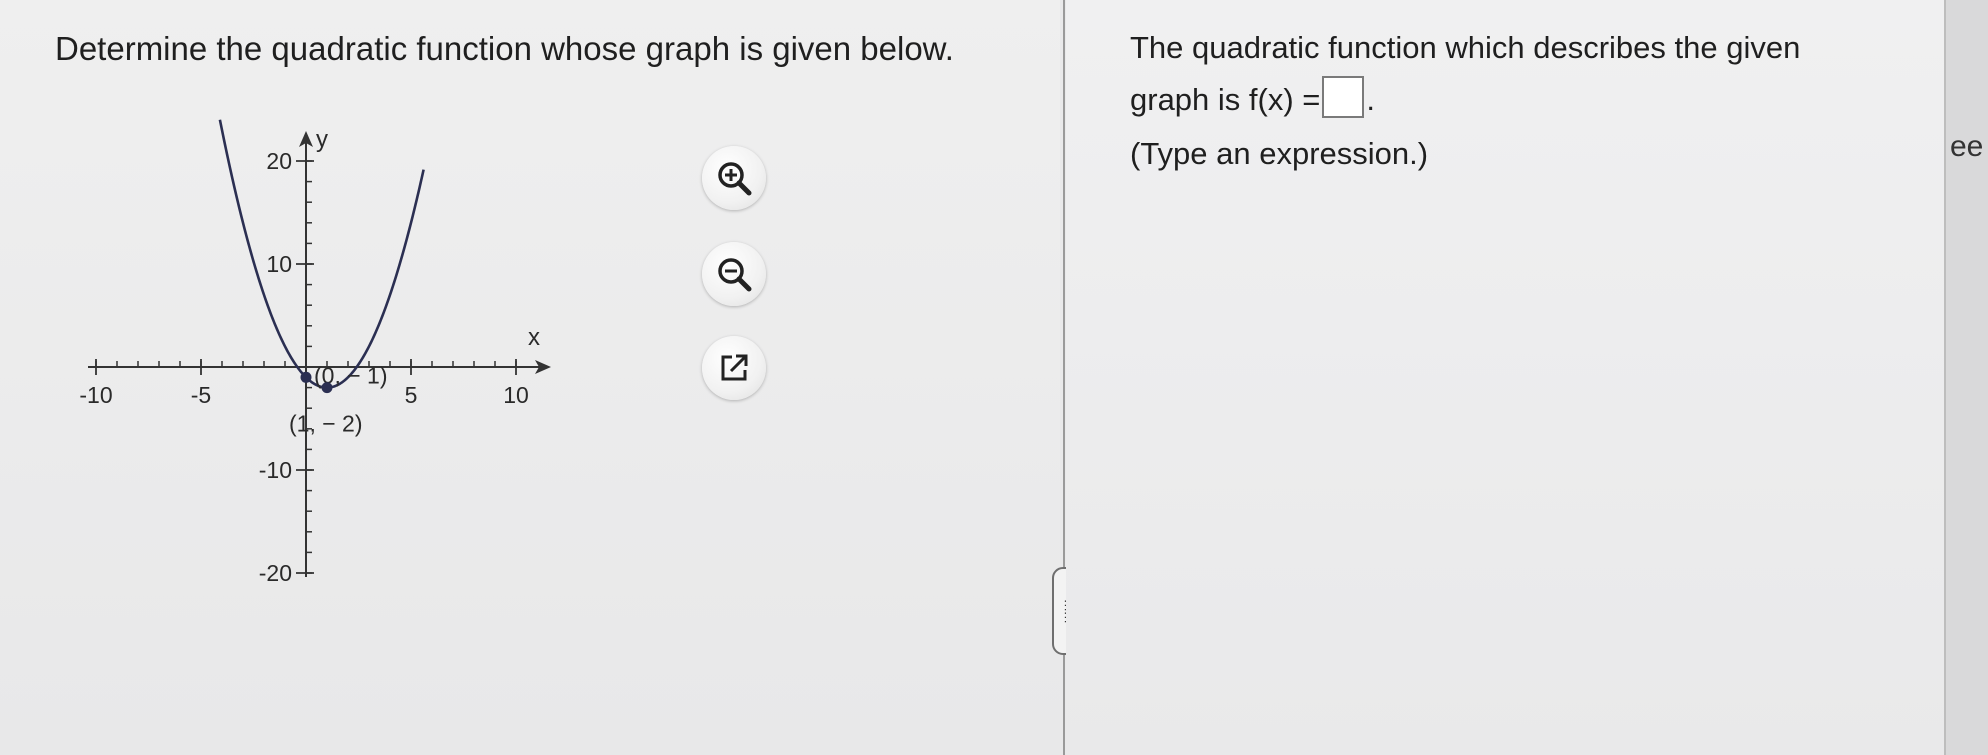 Image resolution: width=1988 pixels, height=755 pixels. What do you see at coordinates (1967, 146) in the screenshot?
I see `right-edge-text: ee` at bounding box center [1967, 146].